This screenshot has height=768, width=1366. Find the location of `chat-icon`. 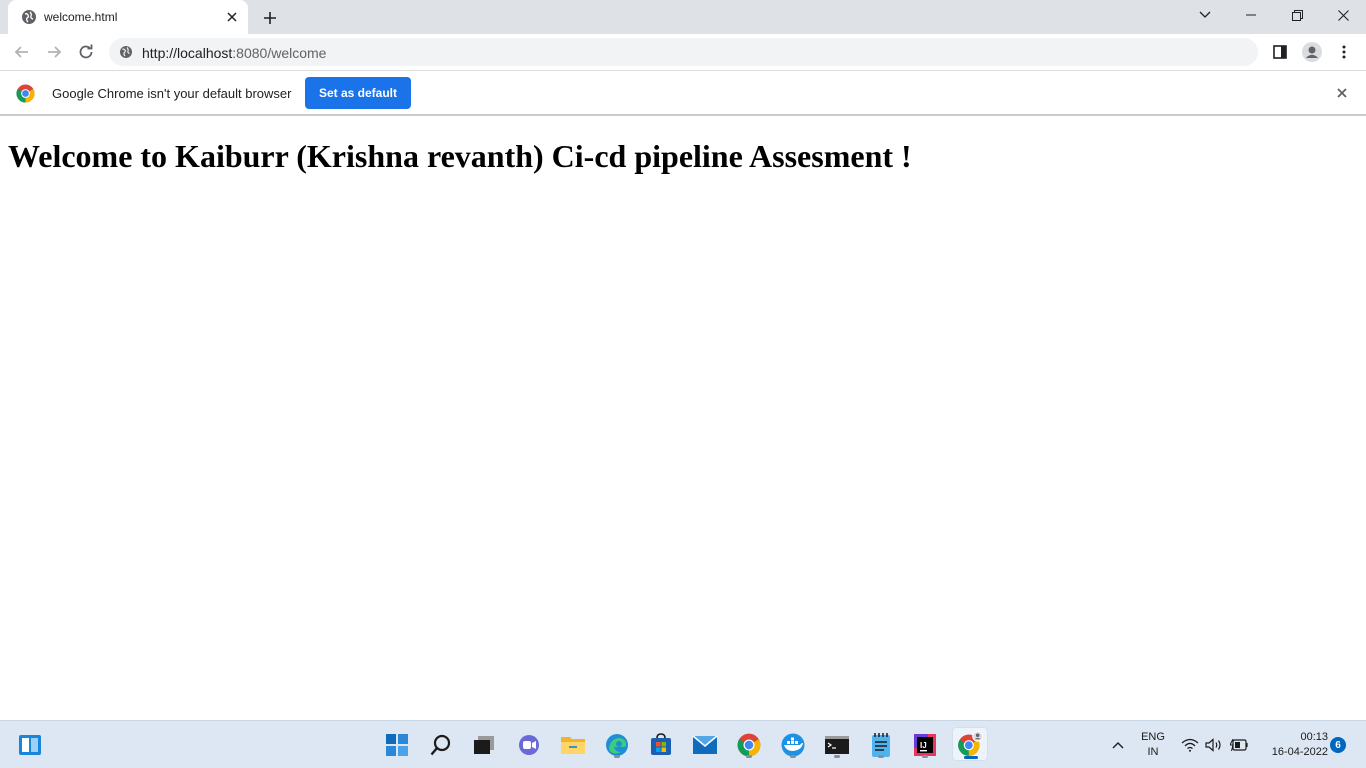

chat-icon is located at coordinates (529, 745).